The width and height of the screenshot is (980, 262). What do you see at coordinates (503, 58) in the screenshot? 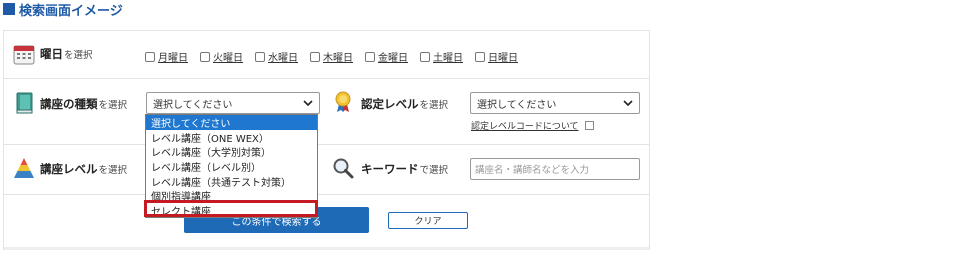
I see `day-label-sun: 日曜日` at bounding box center [503, 58].